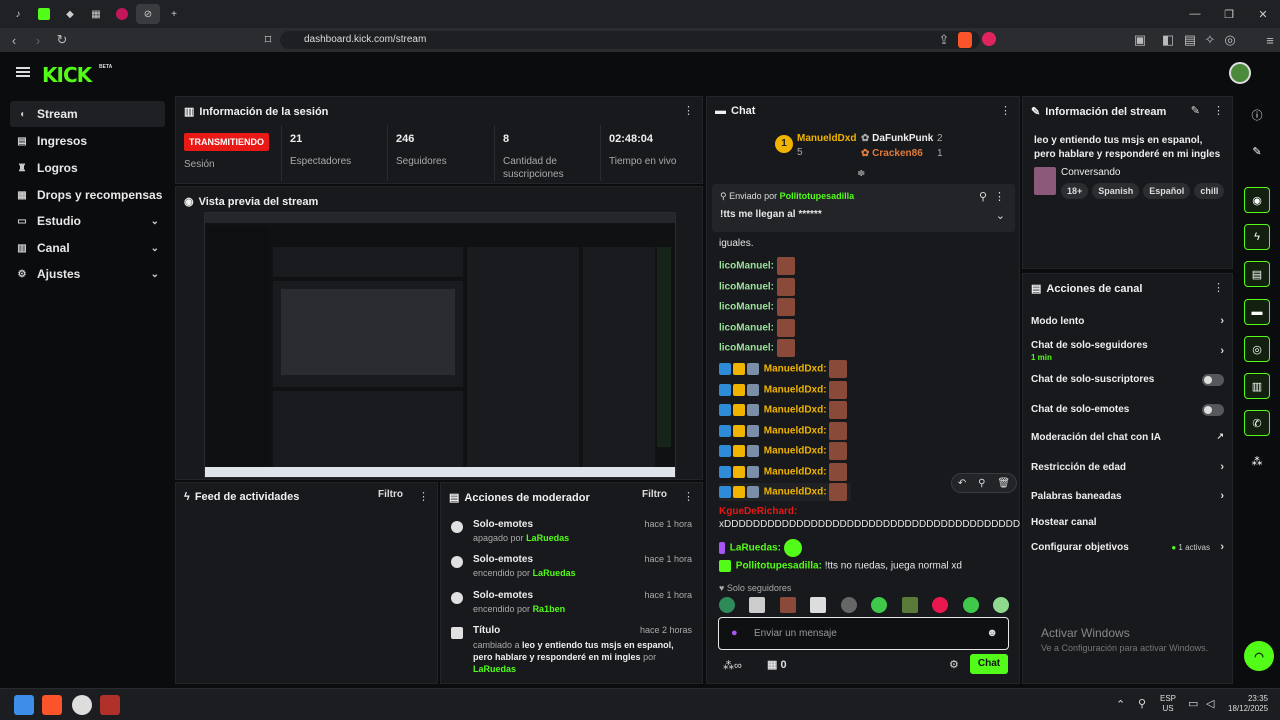 The width and height of the screenshot is (1280, 720). I want to click on bookmark-icon: ⌑, so click(268, 40).